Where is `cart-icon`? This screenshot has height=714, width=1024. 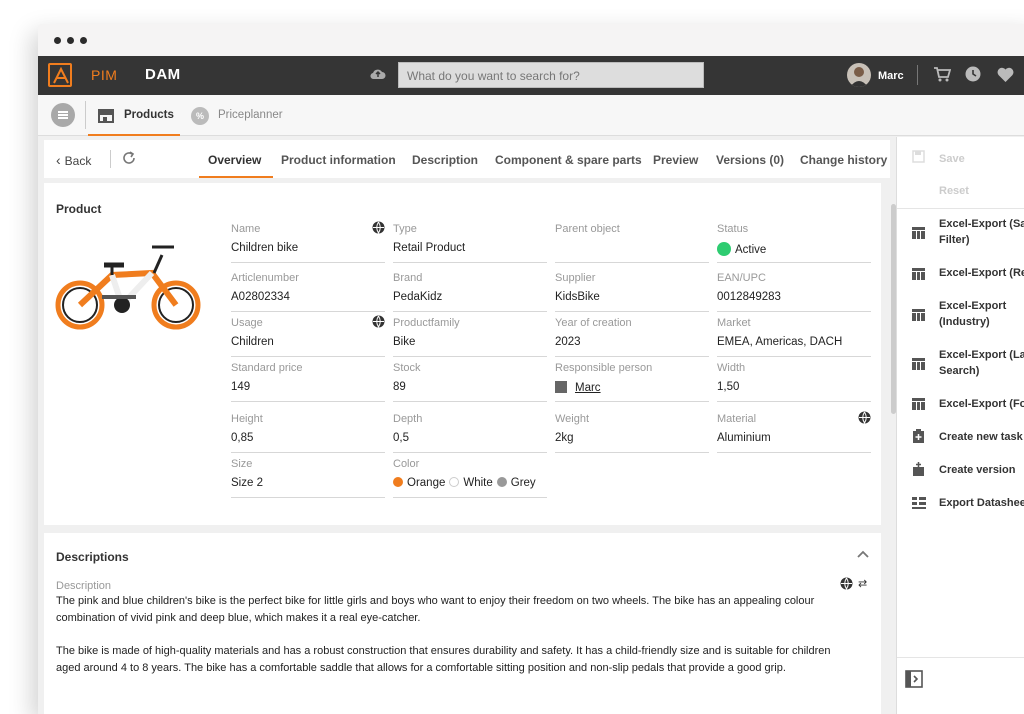
cart-icon is located at coordinates (942, 76).